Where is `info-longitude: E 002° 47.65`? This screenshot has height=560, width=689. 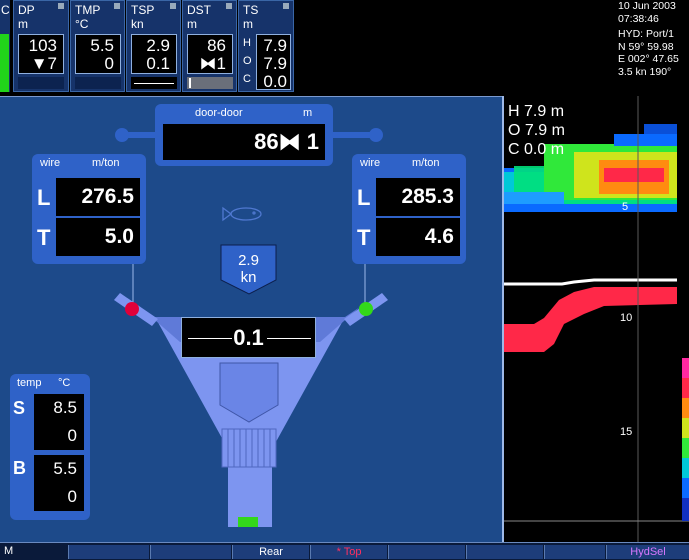
info-longitude: E 002° 47.65 is located at coordinates (648, 59).